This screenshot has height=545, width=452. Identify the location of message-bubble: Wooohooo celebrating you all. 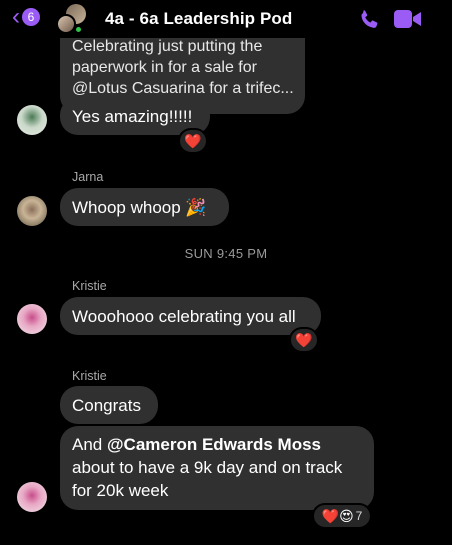
(190, 316).